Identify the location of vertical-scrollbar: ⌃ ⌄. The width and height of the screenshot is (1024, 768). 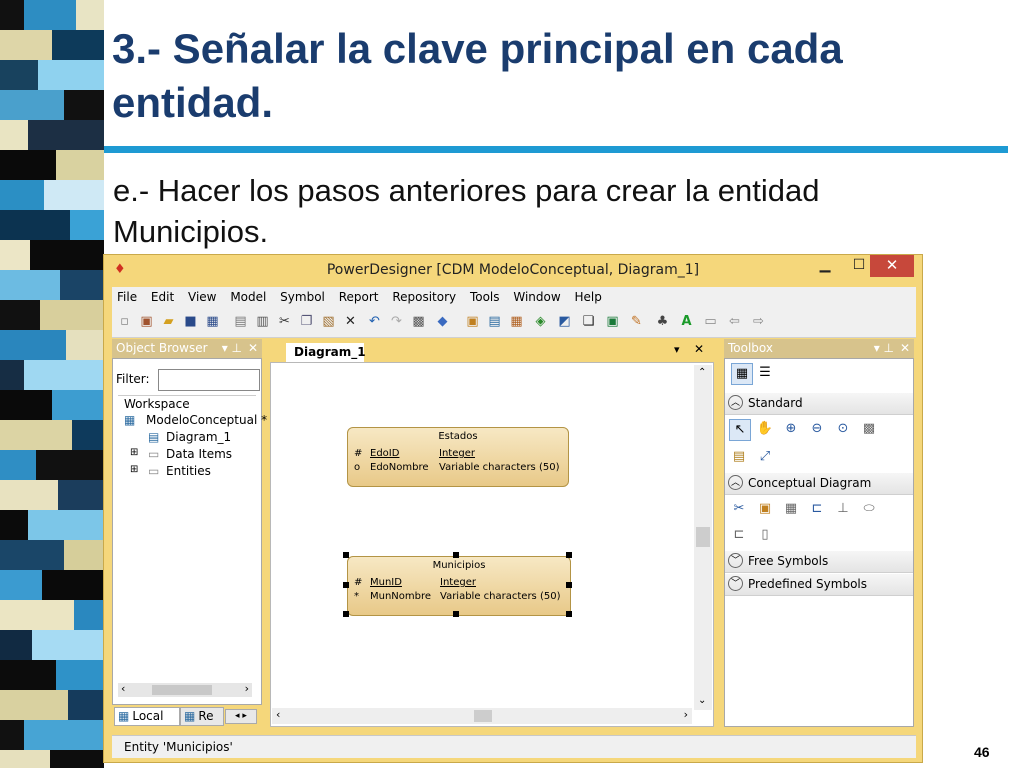
(703, 537).